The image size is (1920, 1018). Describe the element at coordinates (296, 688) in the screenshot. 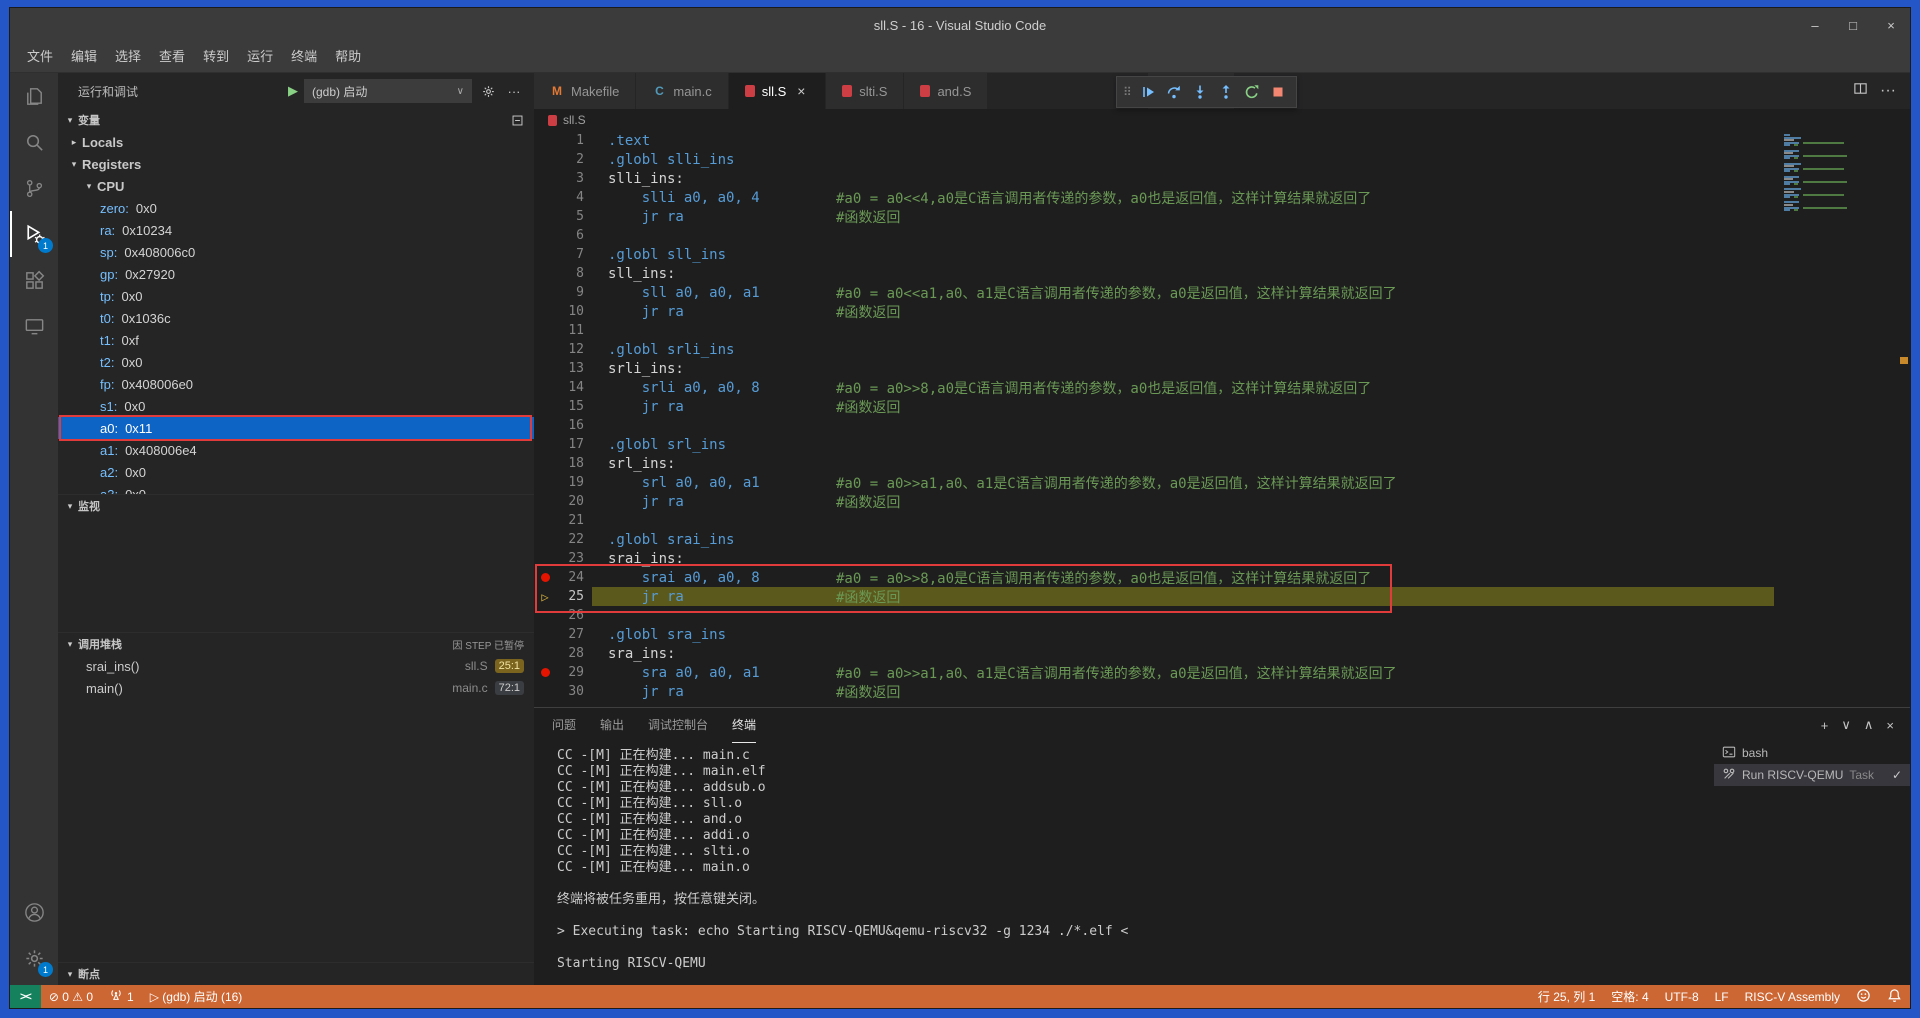

I see `stack-frame: main() main.c 72:1` at that location.